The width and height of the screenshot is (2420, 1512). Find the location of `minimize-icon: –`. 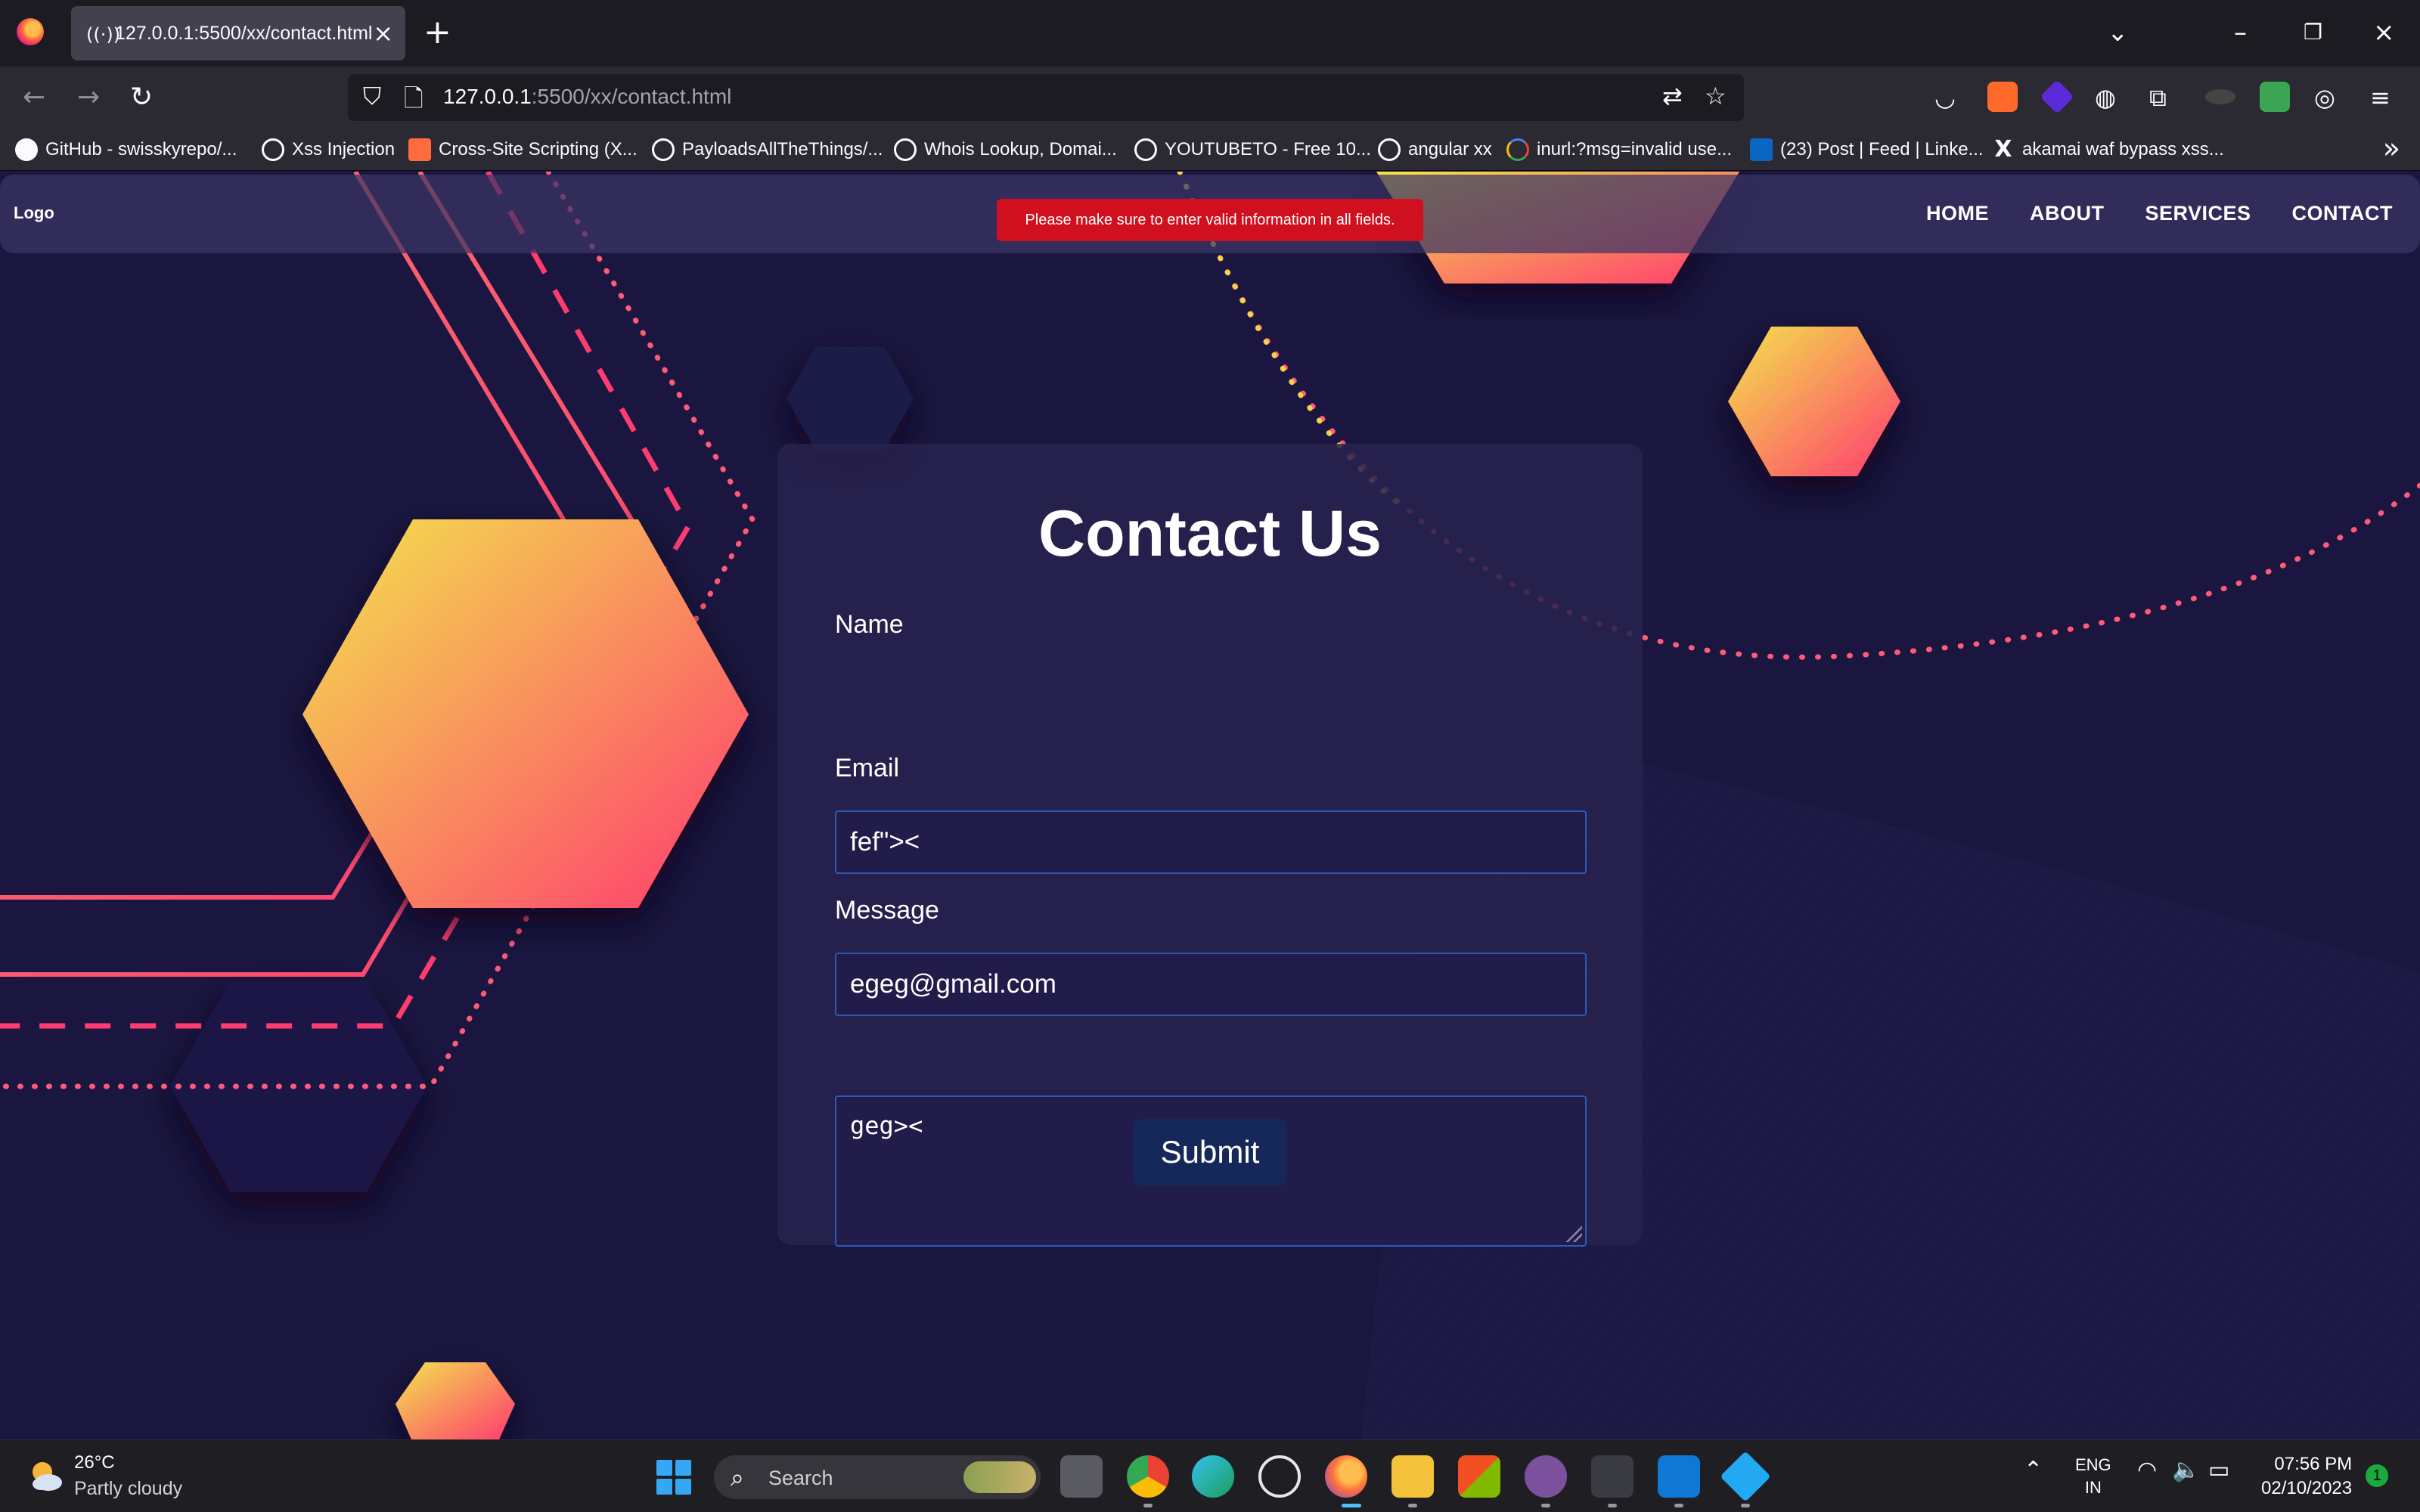

minimize-icon: – is located at coordinates (2240, 32).